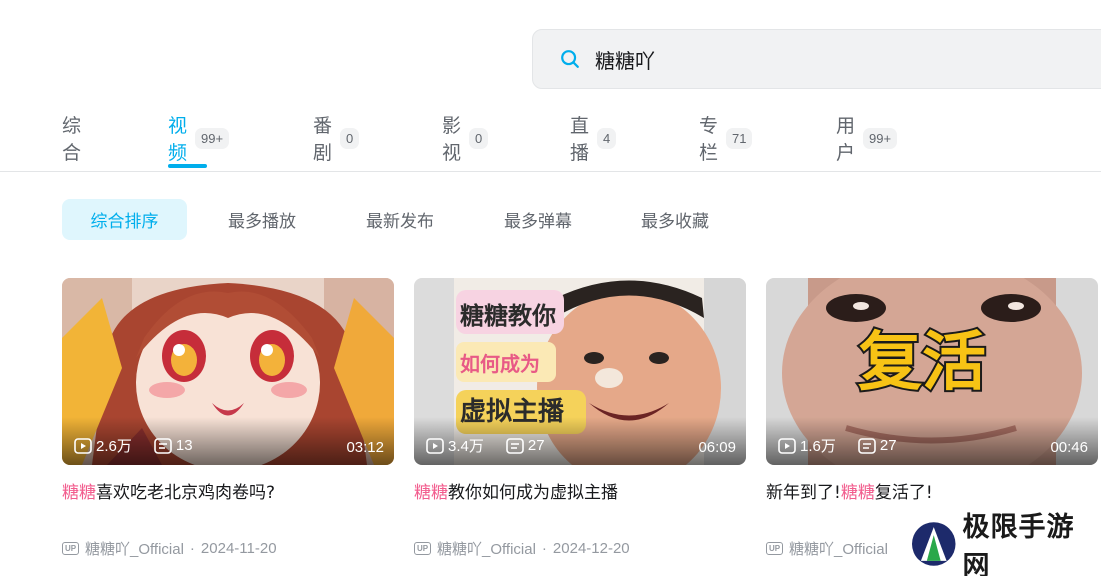 This screenshot has height=576, width=1101. I want to click on video-stats: 1.6万 27, so click(848, 445).